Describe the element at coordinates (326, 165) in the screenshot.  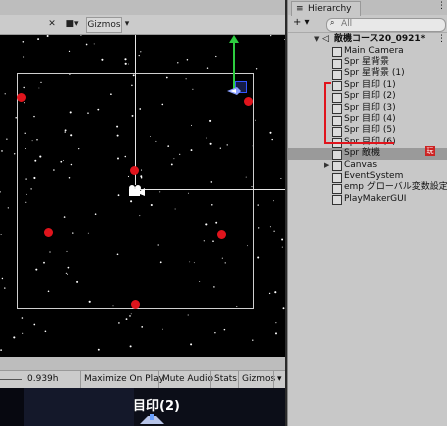
I see `expand-arrow-icon: ▶` at that location.